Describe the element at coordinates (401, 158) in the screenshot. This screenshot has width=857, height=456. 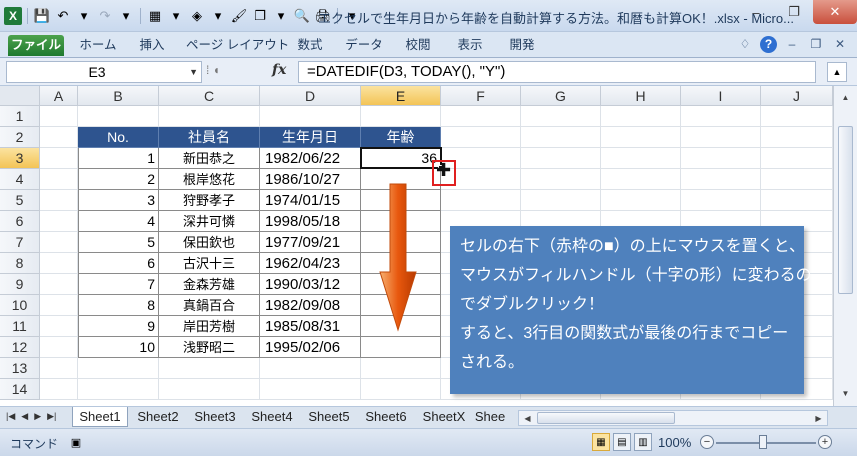
I see `active-cell` at that location.